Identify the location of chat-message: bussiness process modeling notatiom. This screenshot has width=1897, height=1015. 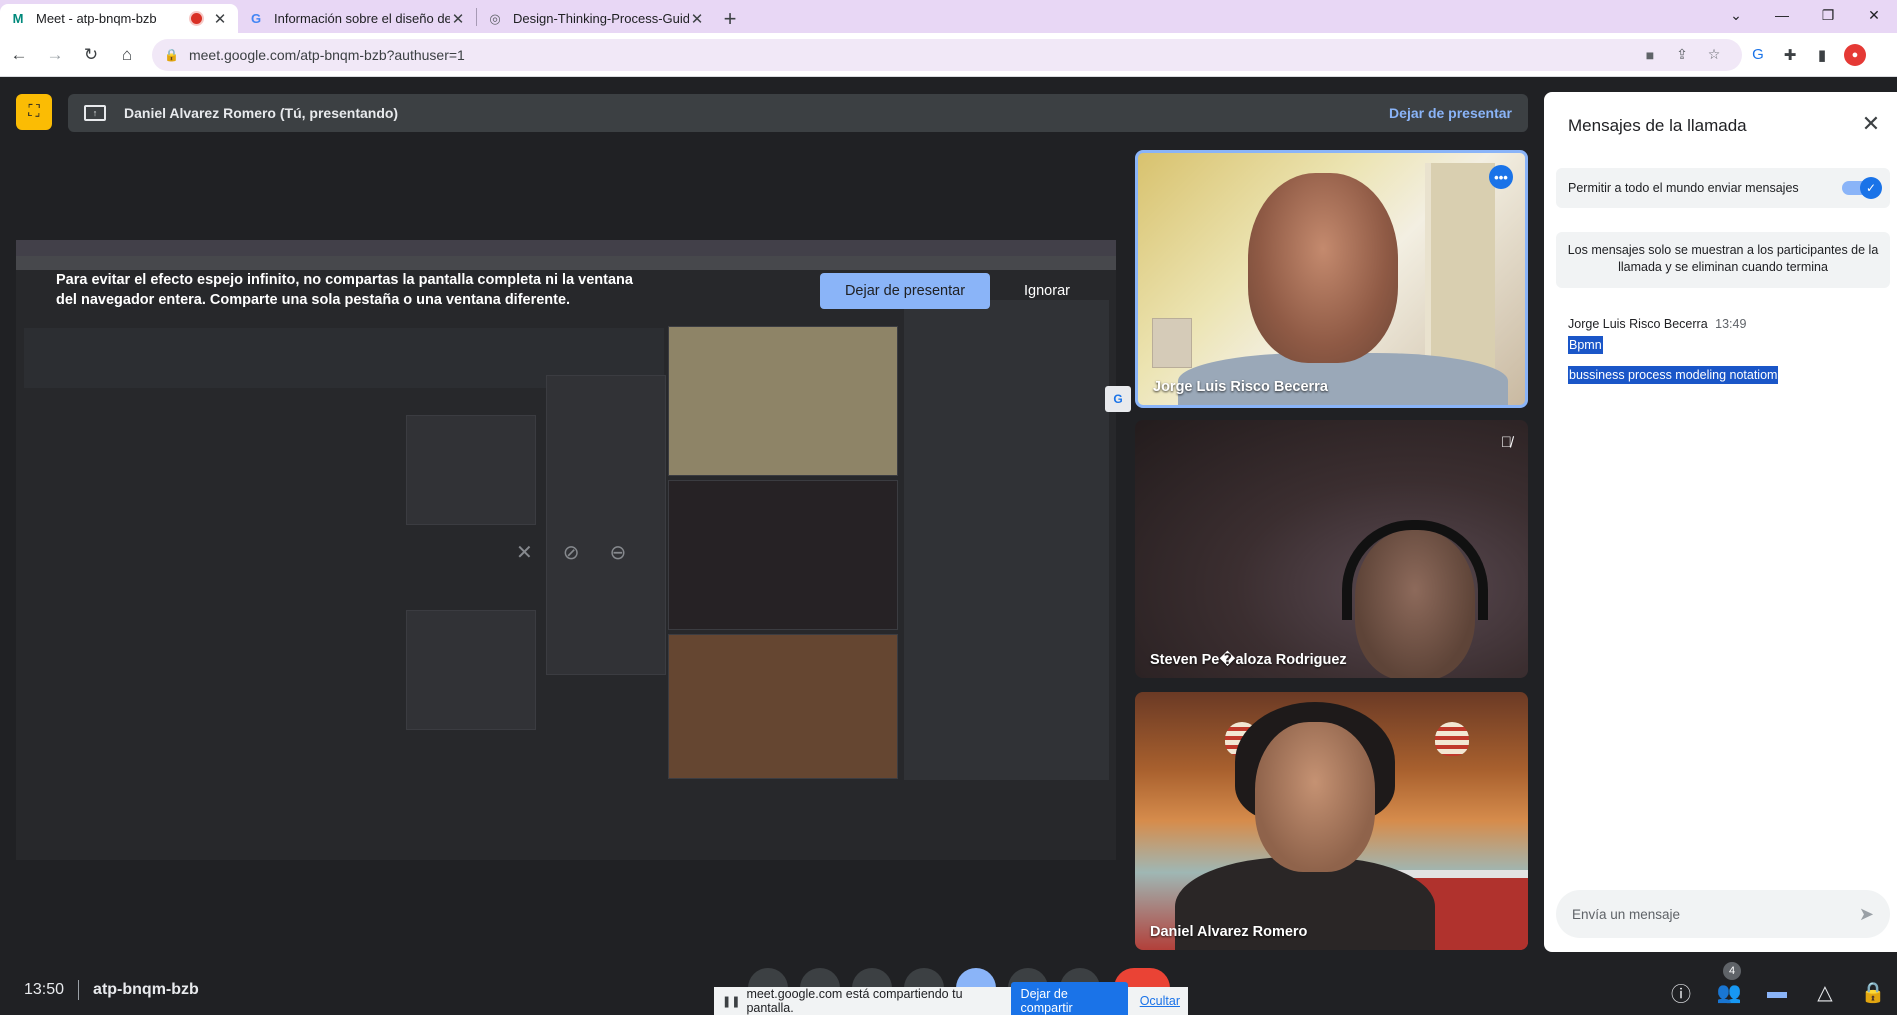
(1673, 375).